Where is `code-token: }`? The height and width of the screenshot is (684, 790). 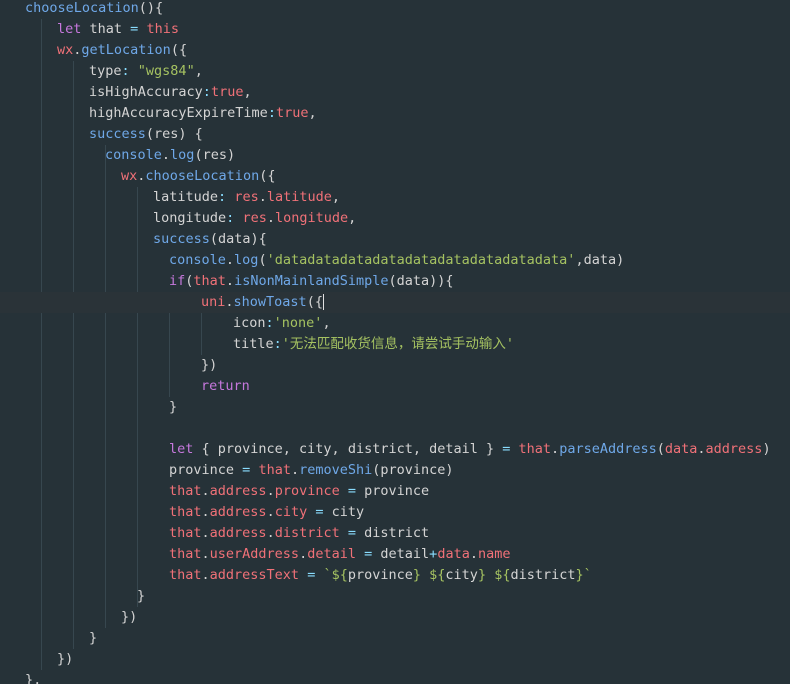
code-token: } is located at coordinates (173, 407).